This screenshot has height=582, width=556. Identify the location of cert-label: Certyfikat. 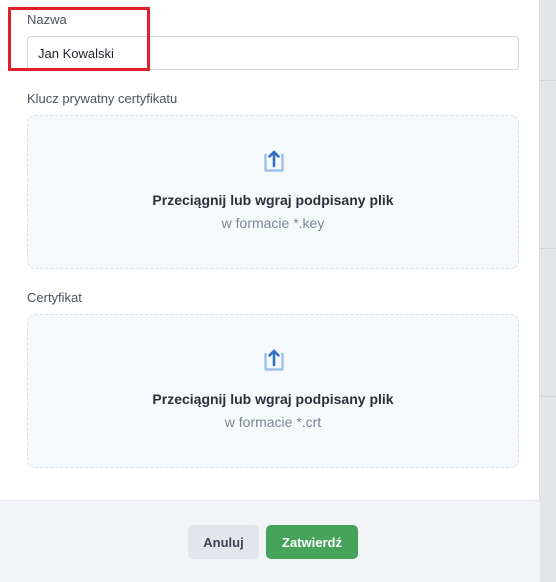
(54, 297).